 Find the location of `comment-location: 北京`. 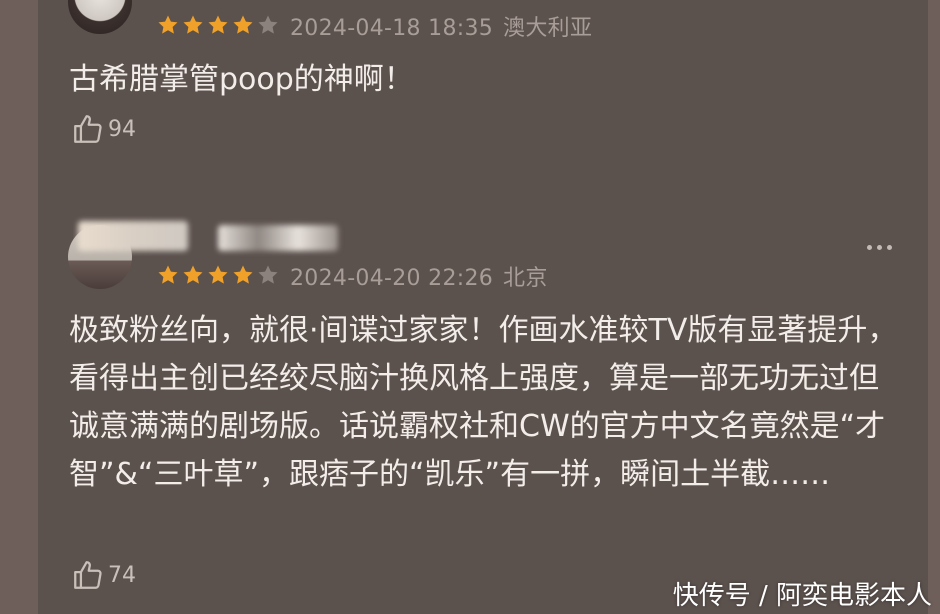

comment-location: 北京 is located at coordinates (525, 278).